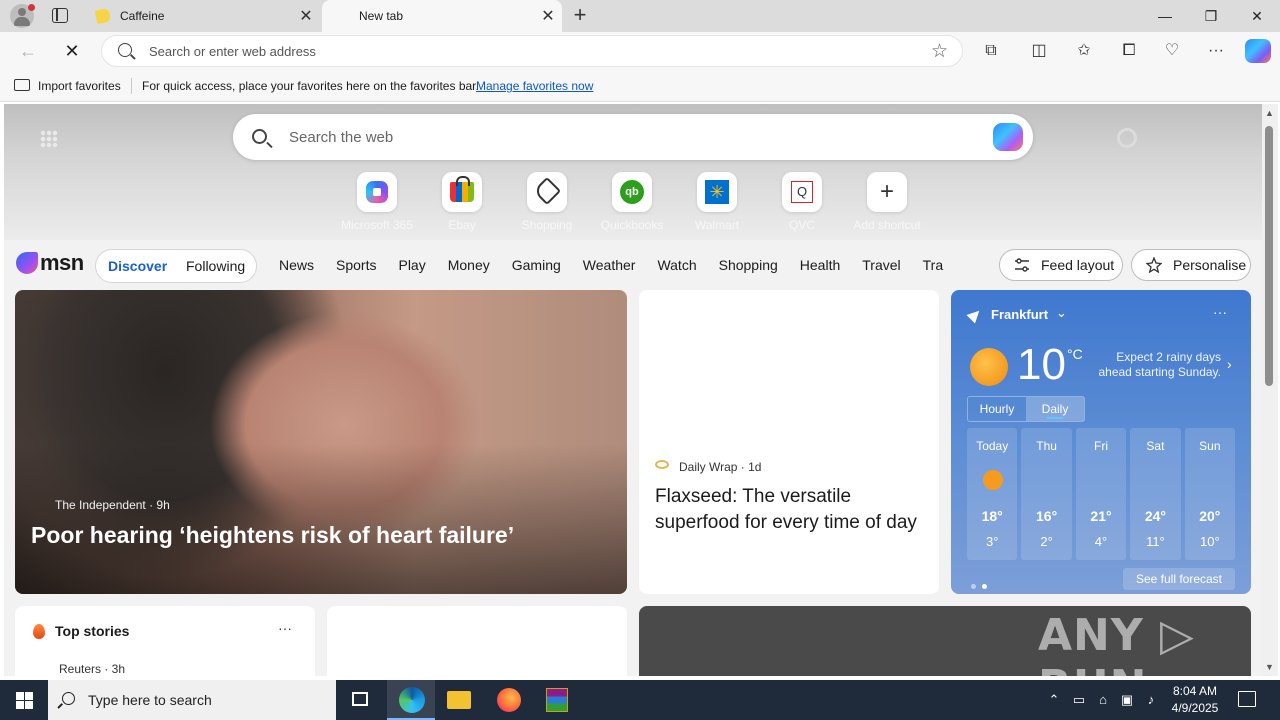 The height and width of the screenshot is (720, 1280). Describe the element at coordinates (632, 202) in the screenshot. I see `shortcut-quickbooks: qb Quickbooks` at that location.